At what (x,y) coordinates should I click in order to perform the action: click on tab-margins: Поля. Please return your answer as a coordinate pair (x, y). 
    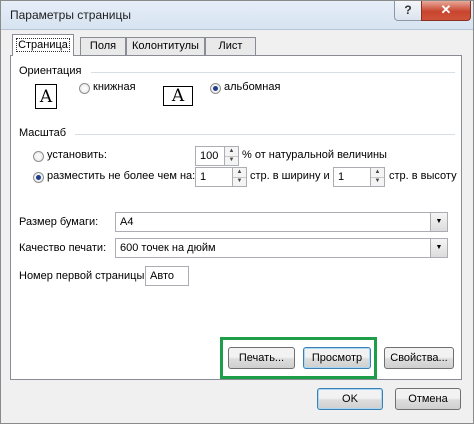
    Looking at the image, I should click on (103, 46).